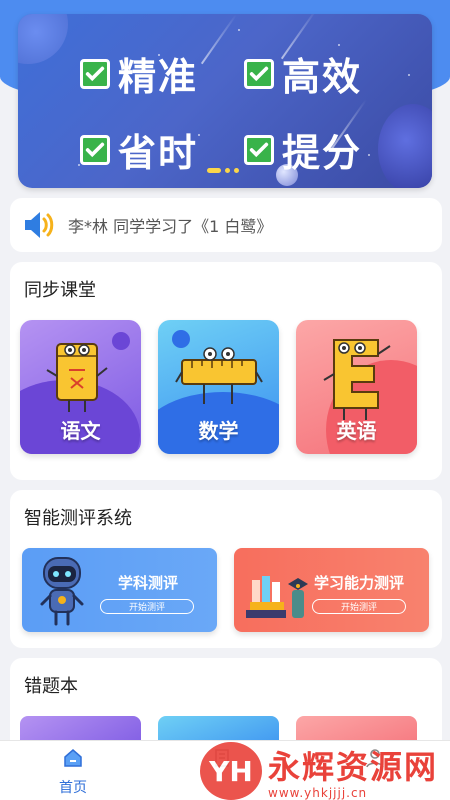 The height and width of the screenshot is (800, 450). What do you see at coordinates (170, 226) in the screenshot?
I see `notice-text: 李*林 同学学习了《1 白鹭》` at bounding box center [170, 226].